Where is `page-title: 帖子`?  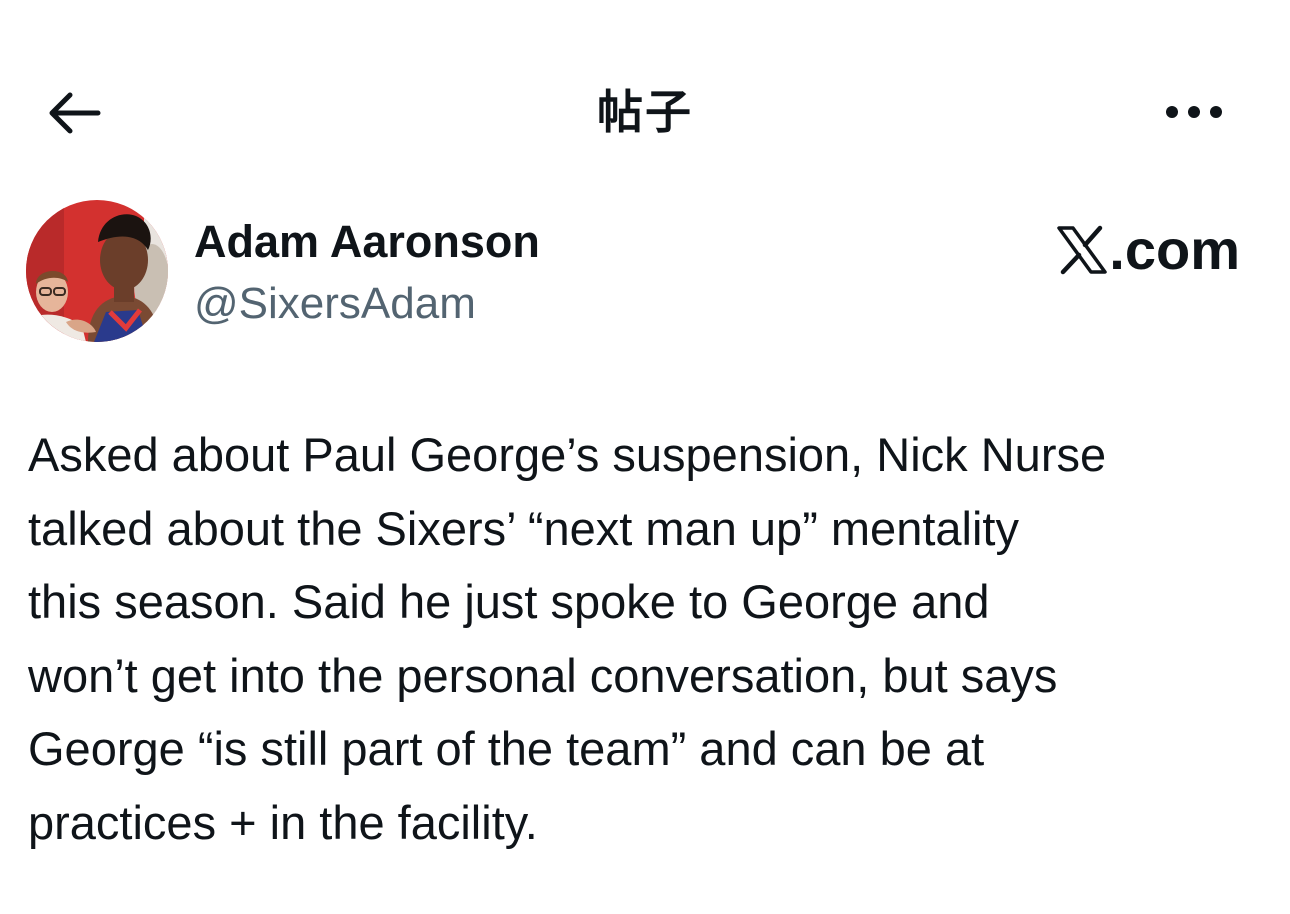
page-title: 帖子 is located at coordinates (645, 112).